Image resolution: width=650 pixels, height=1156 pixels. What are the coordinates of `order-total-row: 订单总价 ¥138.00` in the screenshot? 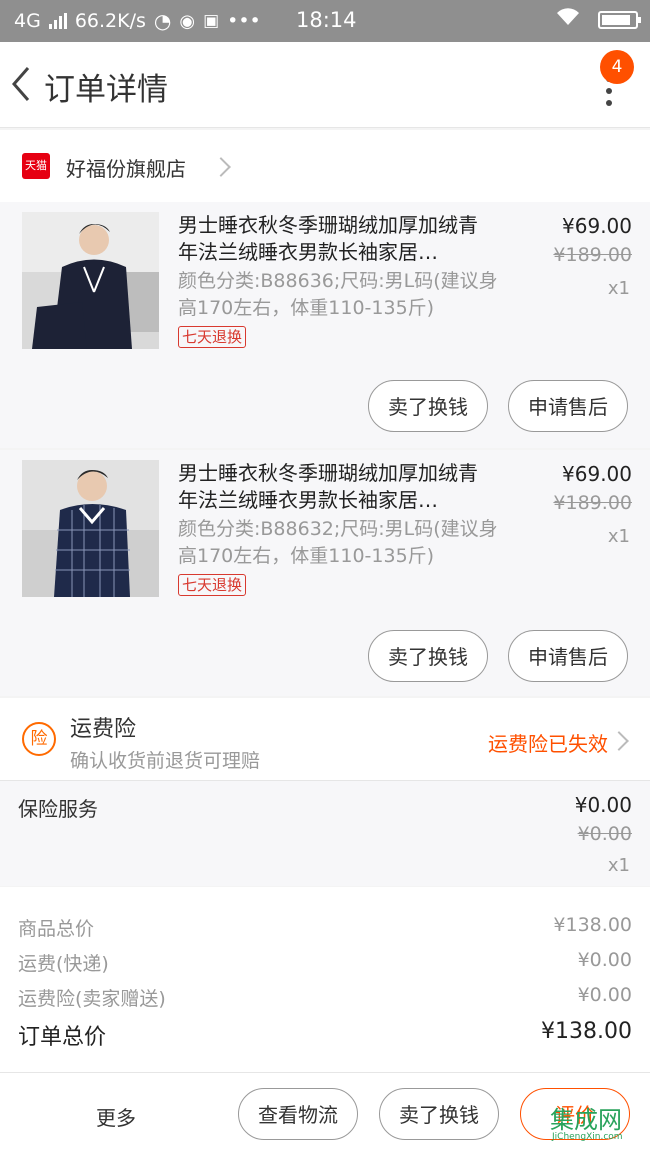 It's located at (325, 1035).